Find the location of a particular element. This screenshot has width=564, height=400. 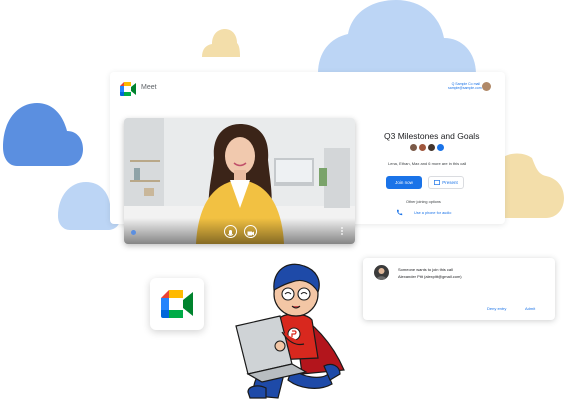

cloud-left-blue is located at coordinates (43, 134).